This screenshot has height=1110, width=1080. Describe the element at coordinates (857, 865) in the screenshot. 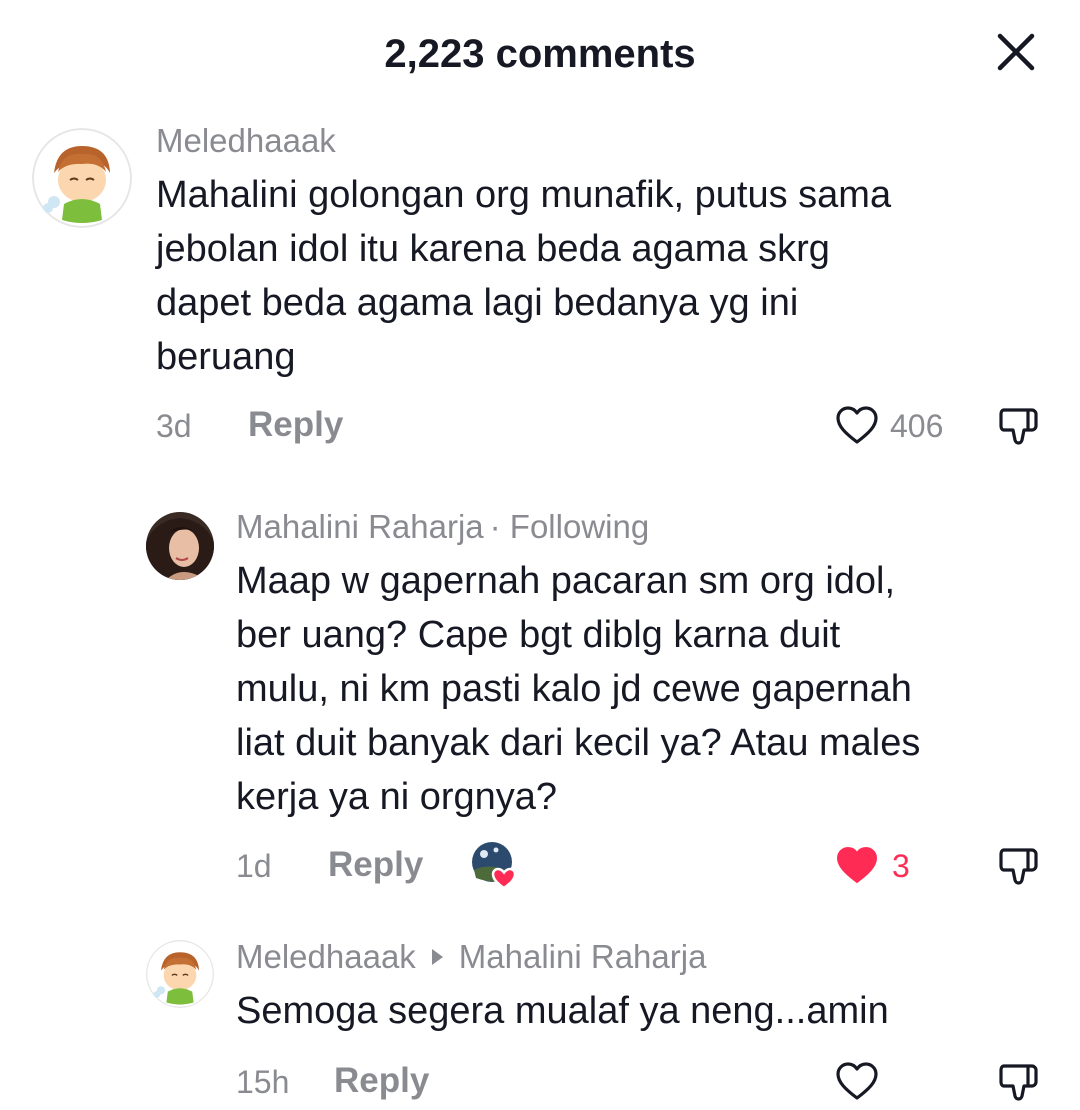

I see `heart-filled-icon` at that location.